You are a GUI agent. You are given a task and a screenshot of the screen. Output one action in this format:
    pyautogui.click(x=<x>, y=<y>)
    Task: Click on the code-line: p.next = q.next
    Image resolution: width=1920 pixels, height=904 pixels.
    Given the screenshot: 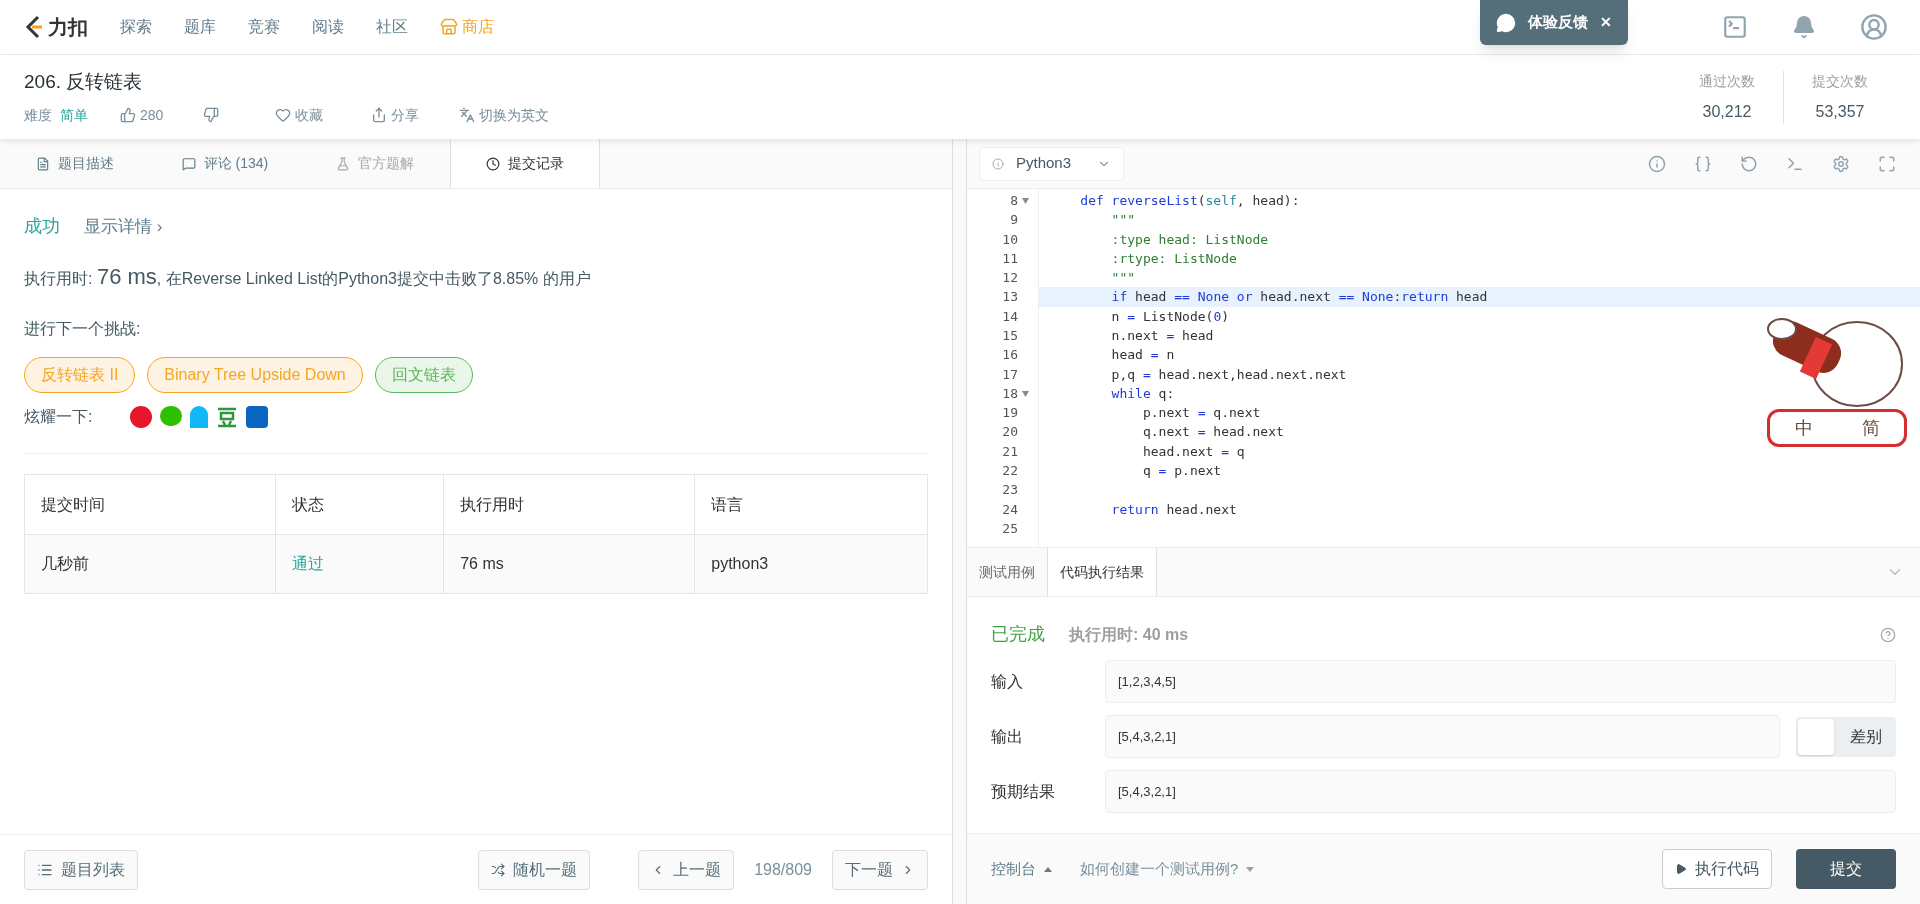 What is the action you would take?
    pyautogui.click(x=1201, y=413)
    